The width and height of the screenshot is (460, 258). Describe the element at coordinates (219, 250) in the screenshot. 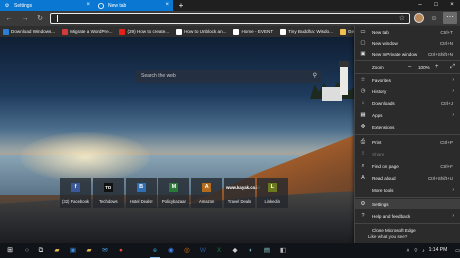

I see `excel-icon: X` at that location.